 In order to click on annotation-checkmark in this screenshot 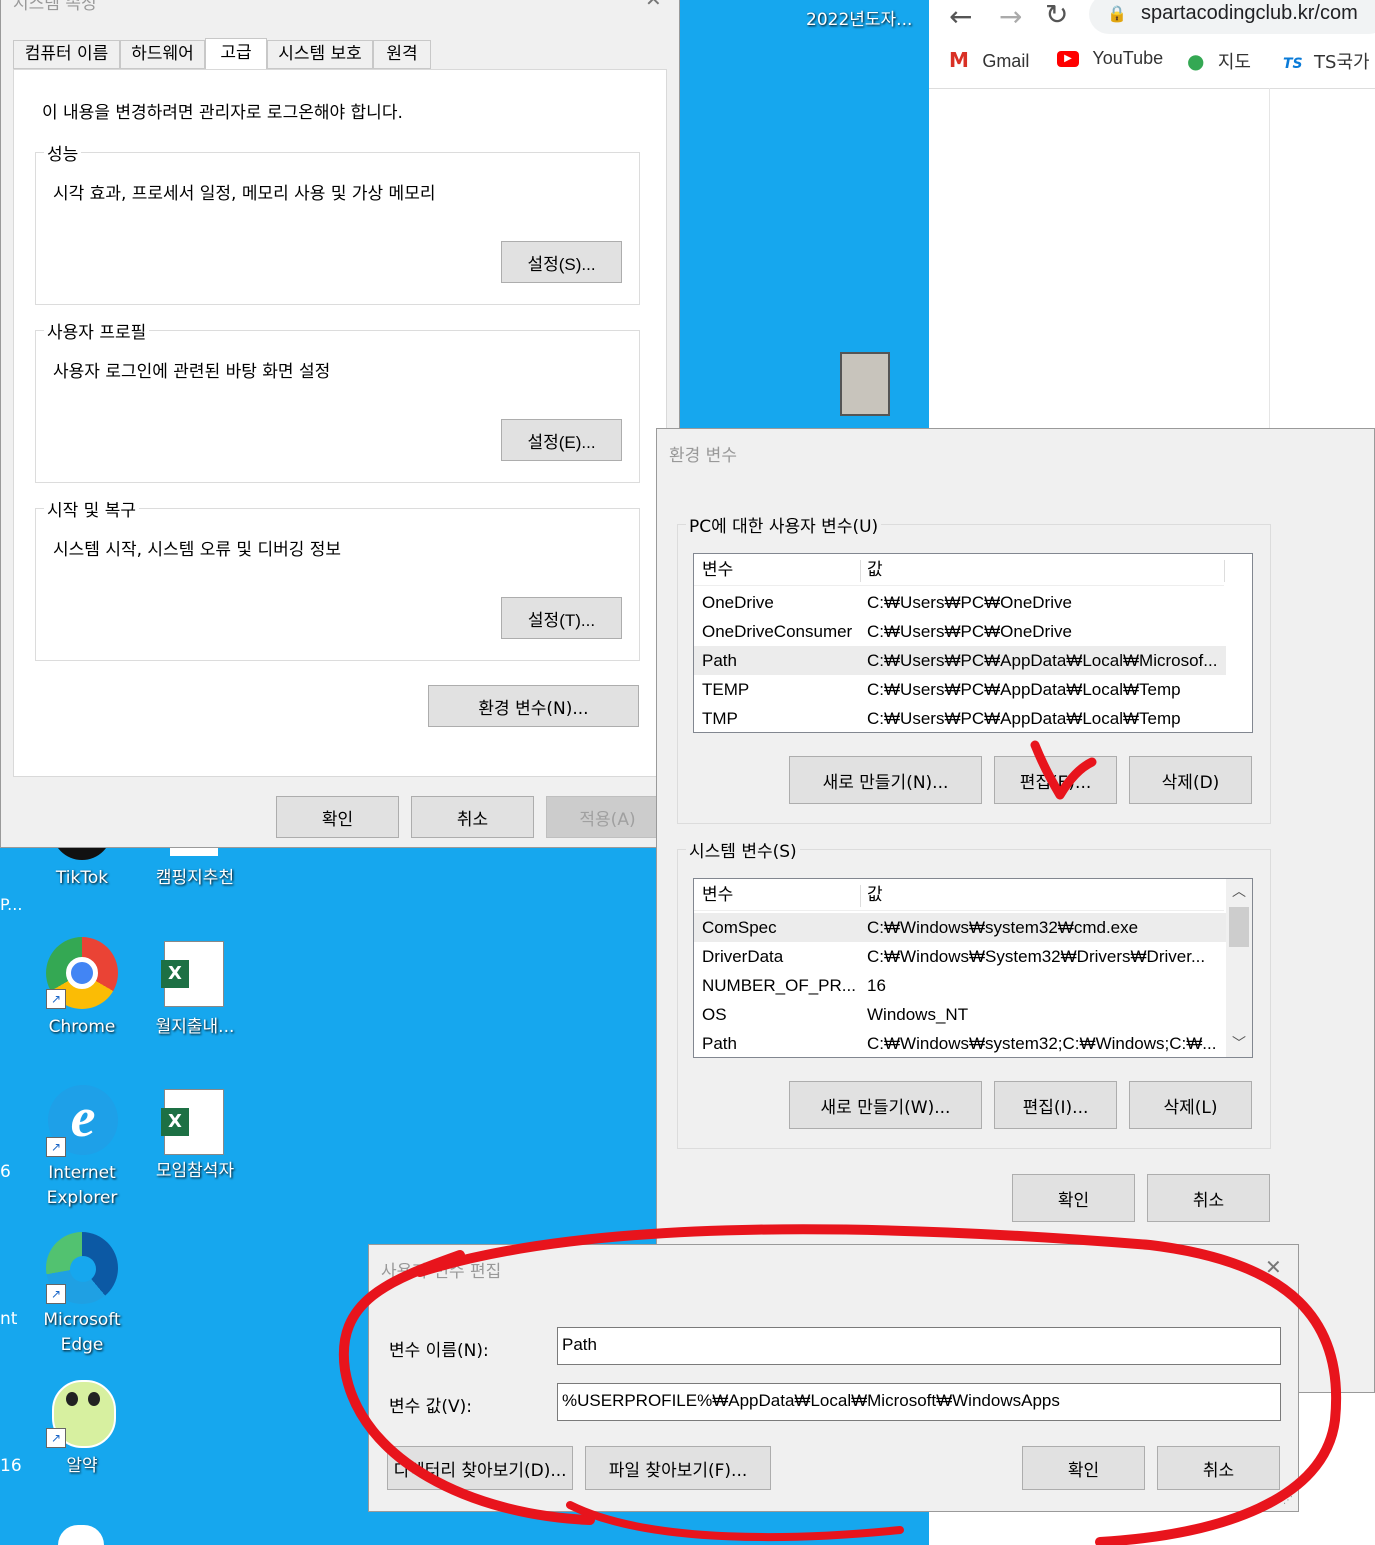, I will do `click(1063, 770)`.